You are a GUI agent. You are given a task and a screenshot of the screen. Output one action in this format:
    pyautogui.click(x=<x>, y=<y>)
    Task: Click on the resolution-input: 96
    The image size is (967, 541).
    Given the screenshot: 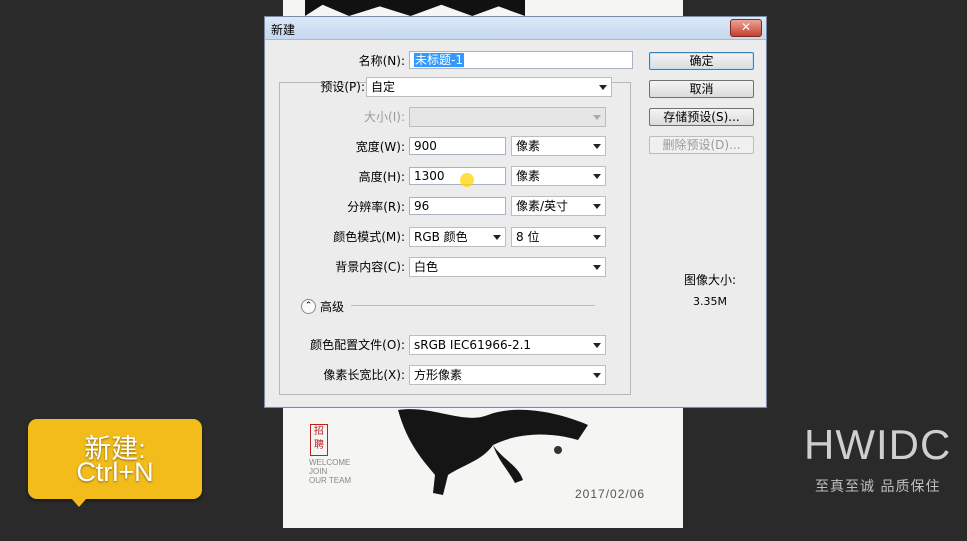 What is the action you would take?
    pyautogui.click(x=457, y=206)
    